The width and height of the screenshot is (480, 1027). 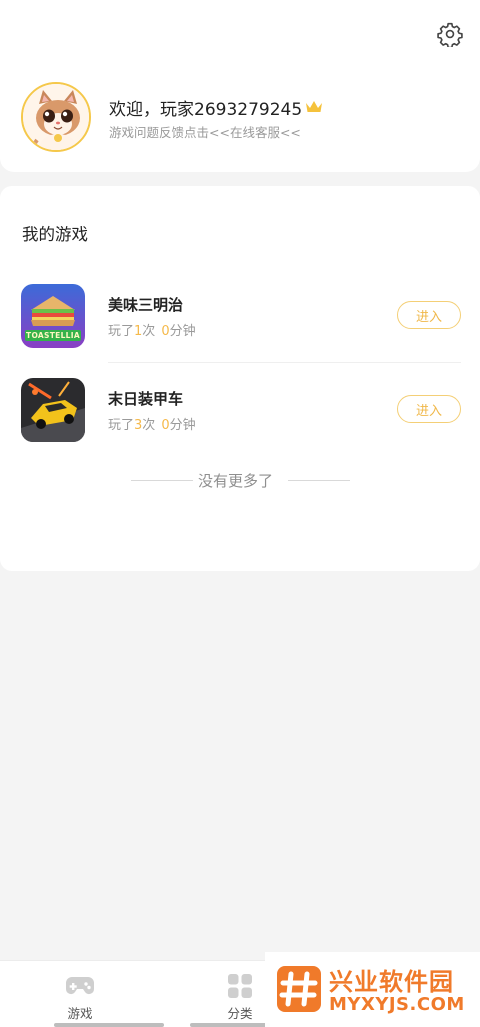 What do you see at coordinates (80, 1013) in the screenshot?
I see `nav-label: 游戏` at bounding box center [80, 1013].